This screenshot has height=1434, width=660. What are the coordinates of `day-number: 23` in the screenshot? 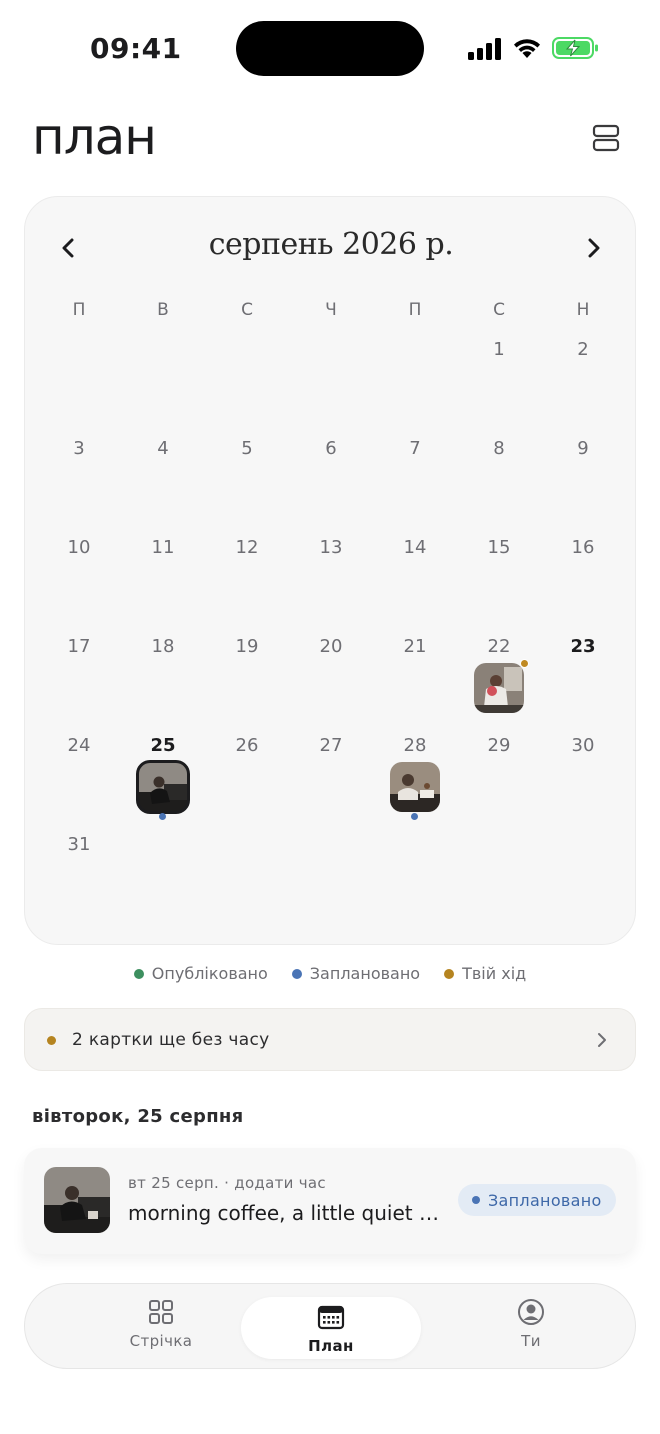 It's located at (583, 646).